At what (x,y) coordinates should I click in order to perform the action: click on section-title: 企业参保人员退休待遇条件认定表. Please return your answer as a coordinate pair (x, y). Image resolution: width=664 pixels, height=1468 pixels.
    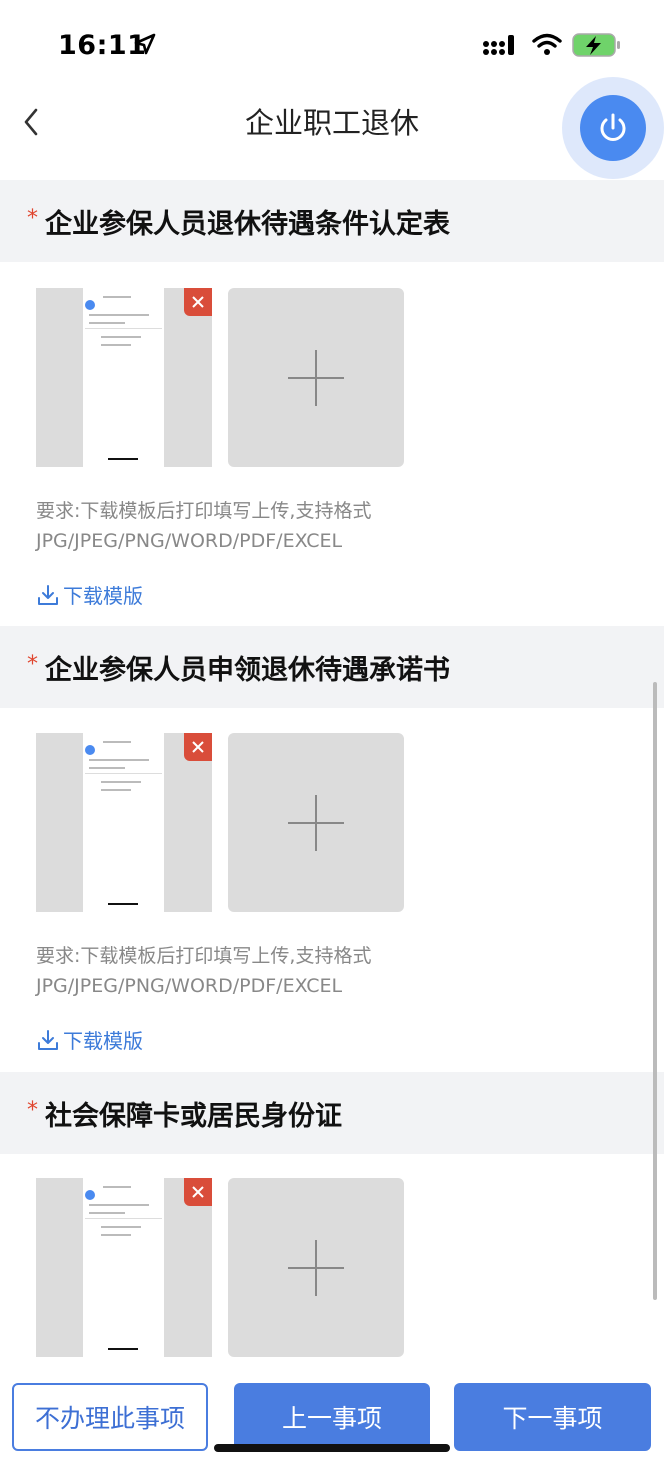
    Looking at the image, I should click on (247, 224).